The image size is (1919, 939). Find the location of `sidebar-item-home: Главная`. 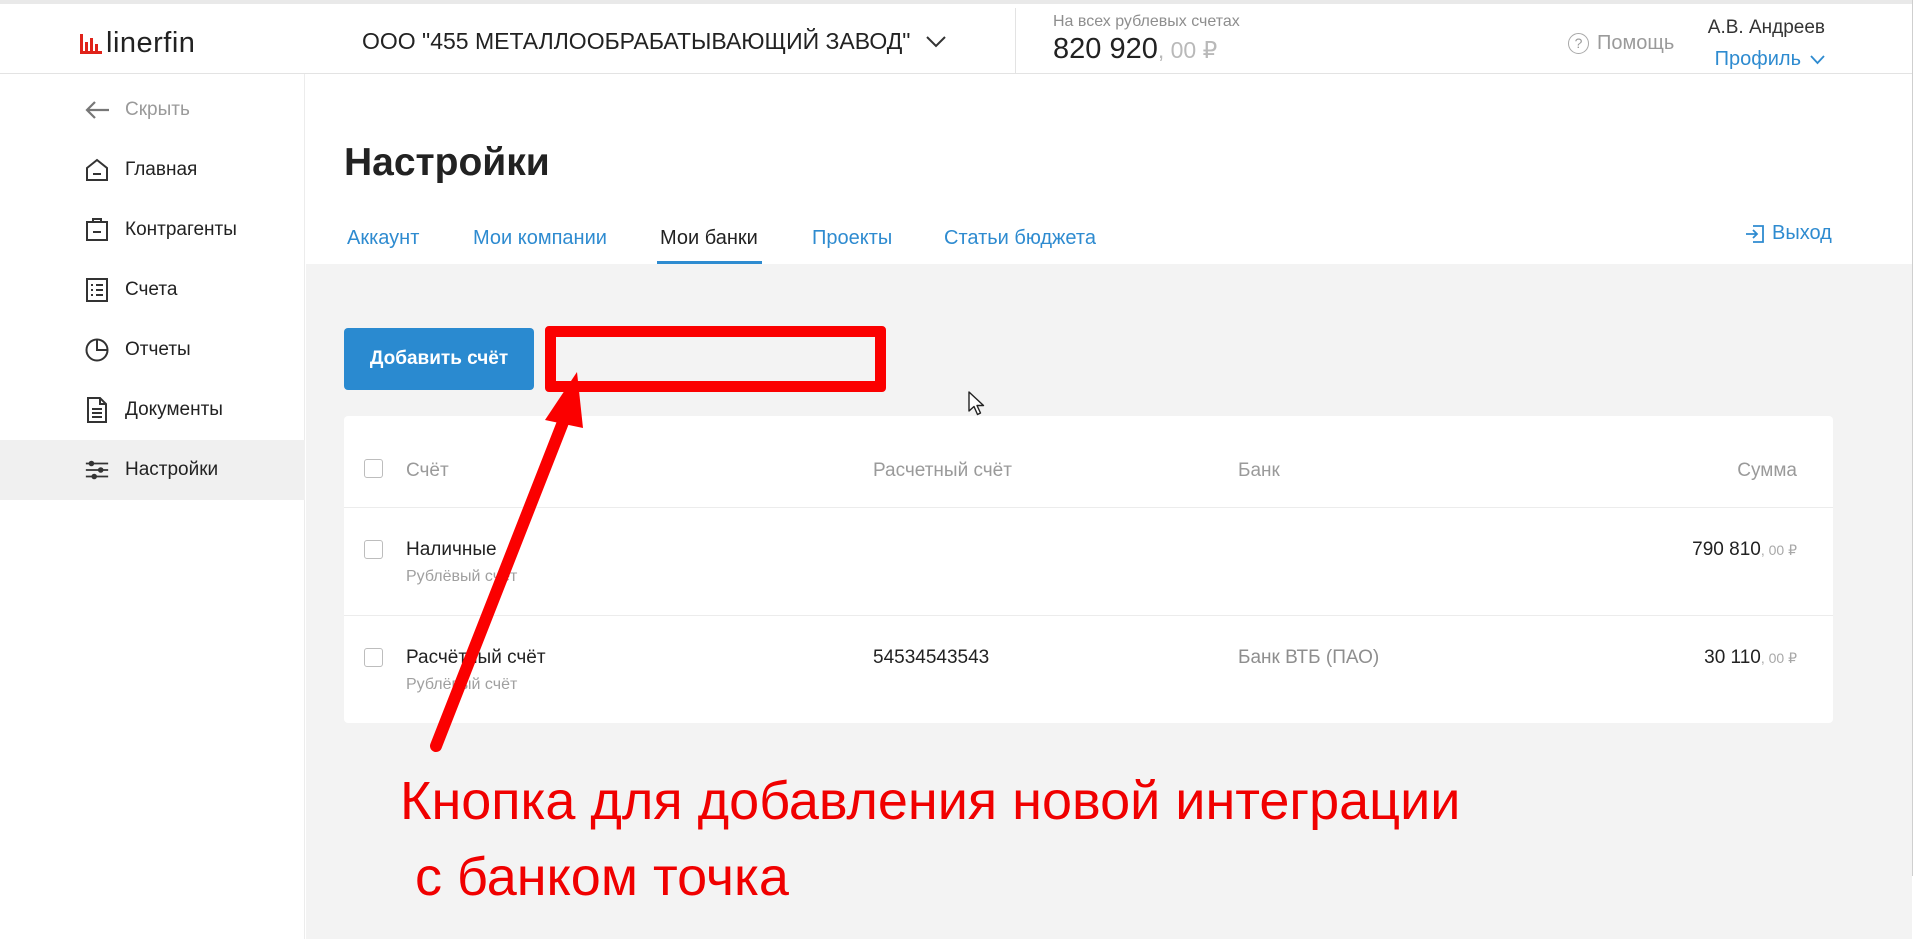

sidebar-item-home: Главная is located at coordinates (152, 170).